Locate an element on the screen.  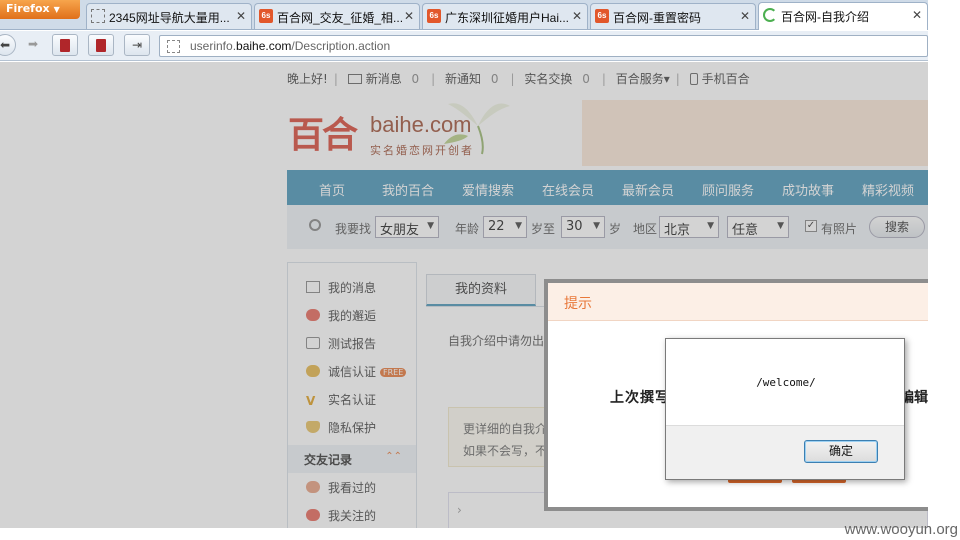
tab-title: 百合网-重置密码 is located at coordinates (657, 18).